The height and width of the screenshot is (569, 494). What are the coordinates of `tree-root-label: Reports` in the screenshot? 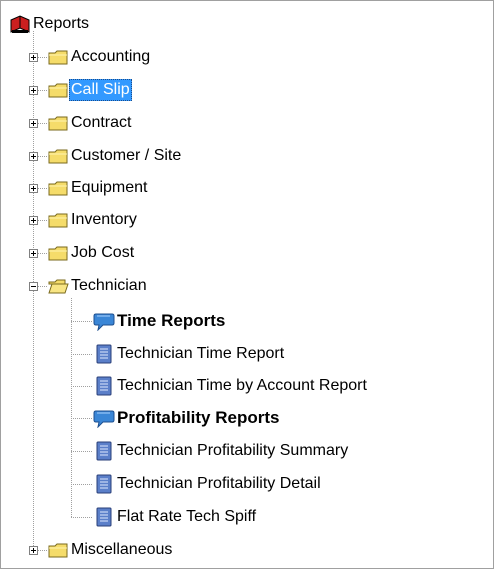 It's located at (61, 23).